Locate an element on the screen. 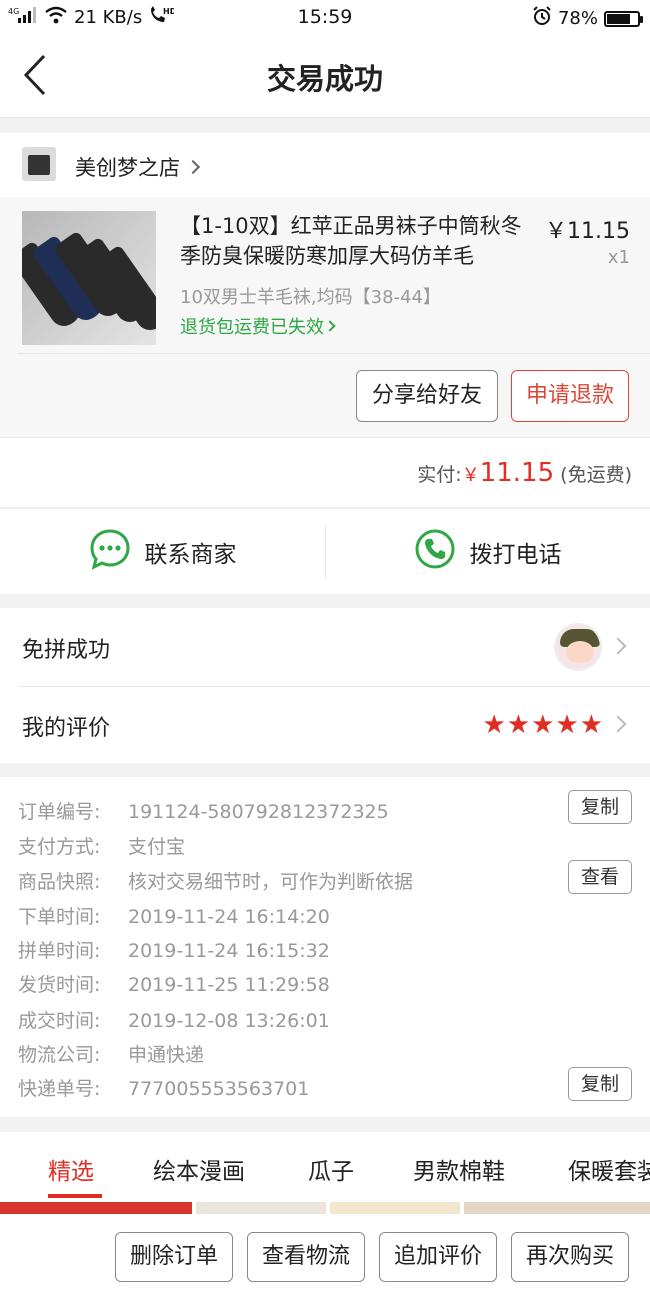 This screenshot has width=650, height=1300. detail-value: 2019-11-24 16:14:20 is located at coordinates (229, 917).